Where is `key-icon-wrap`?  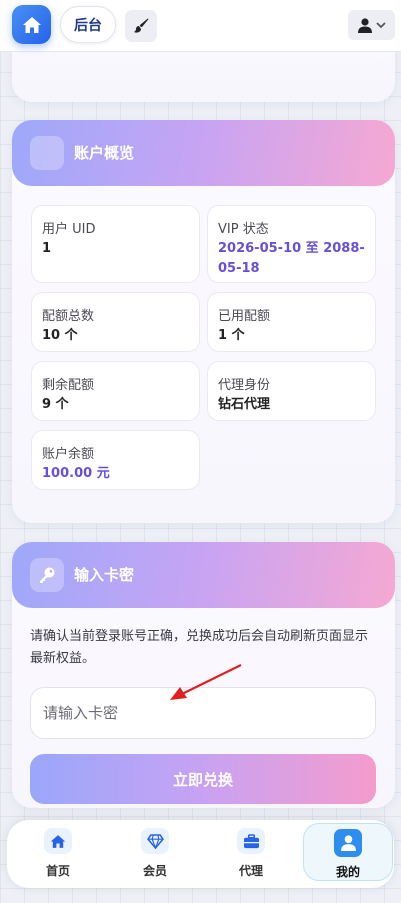 key-icon-wrap is located at coordinates (47, 575).